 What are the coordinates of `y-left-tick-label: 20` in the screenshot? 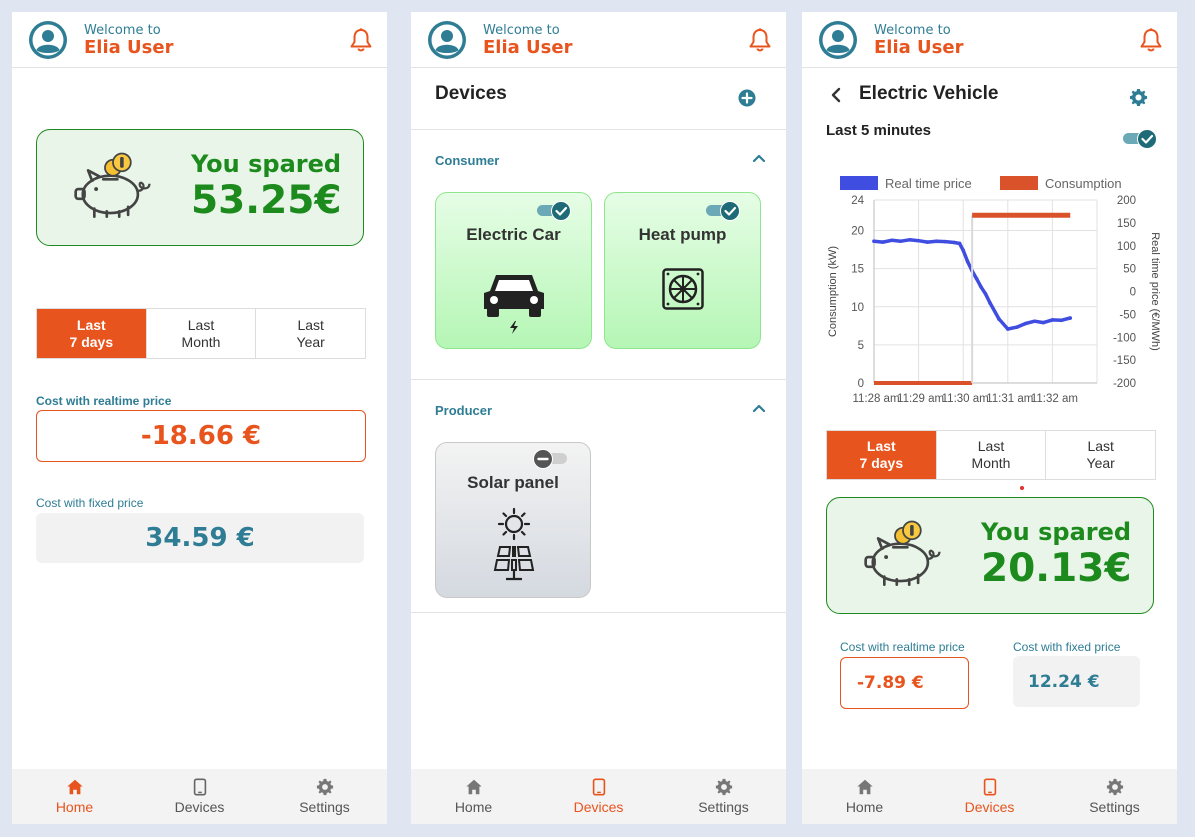 It's located at (857, 232).